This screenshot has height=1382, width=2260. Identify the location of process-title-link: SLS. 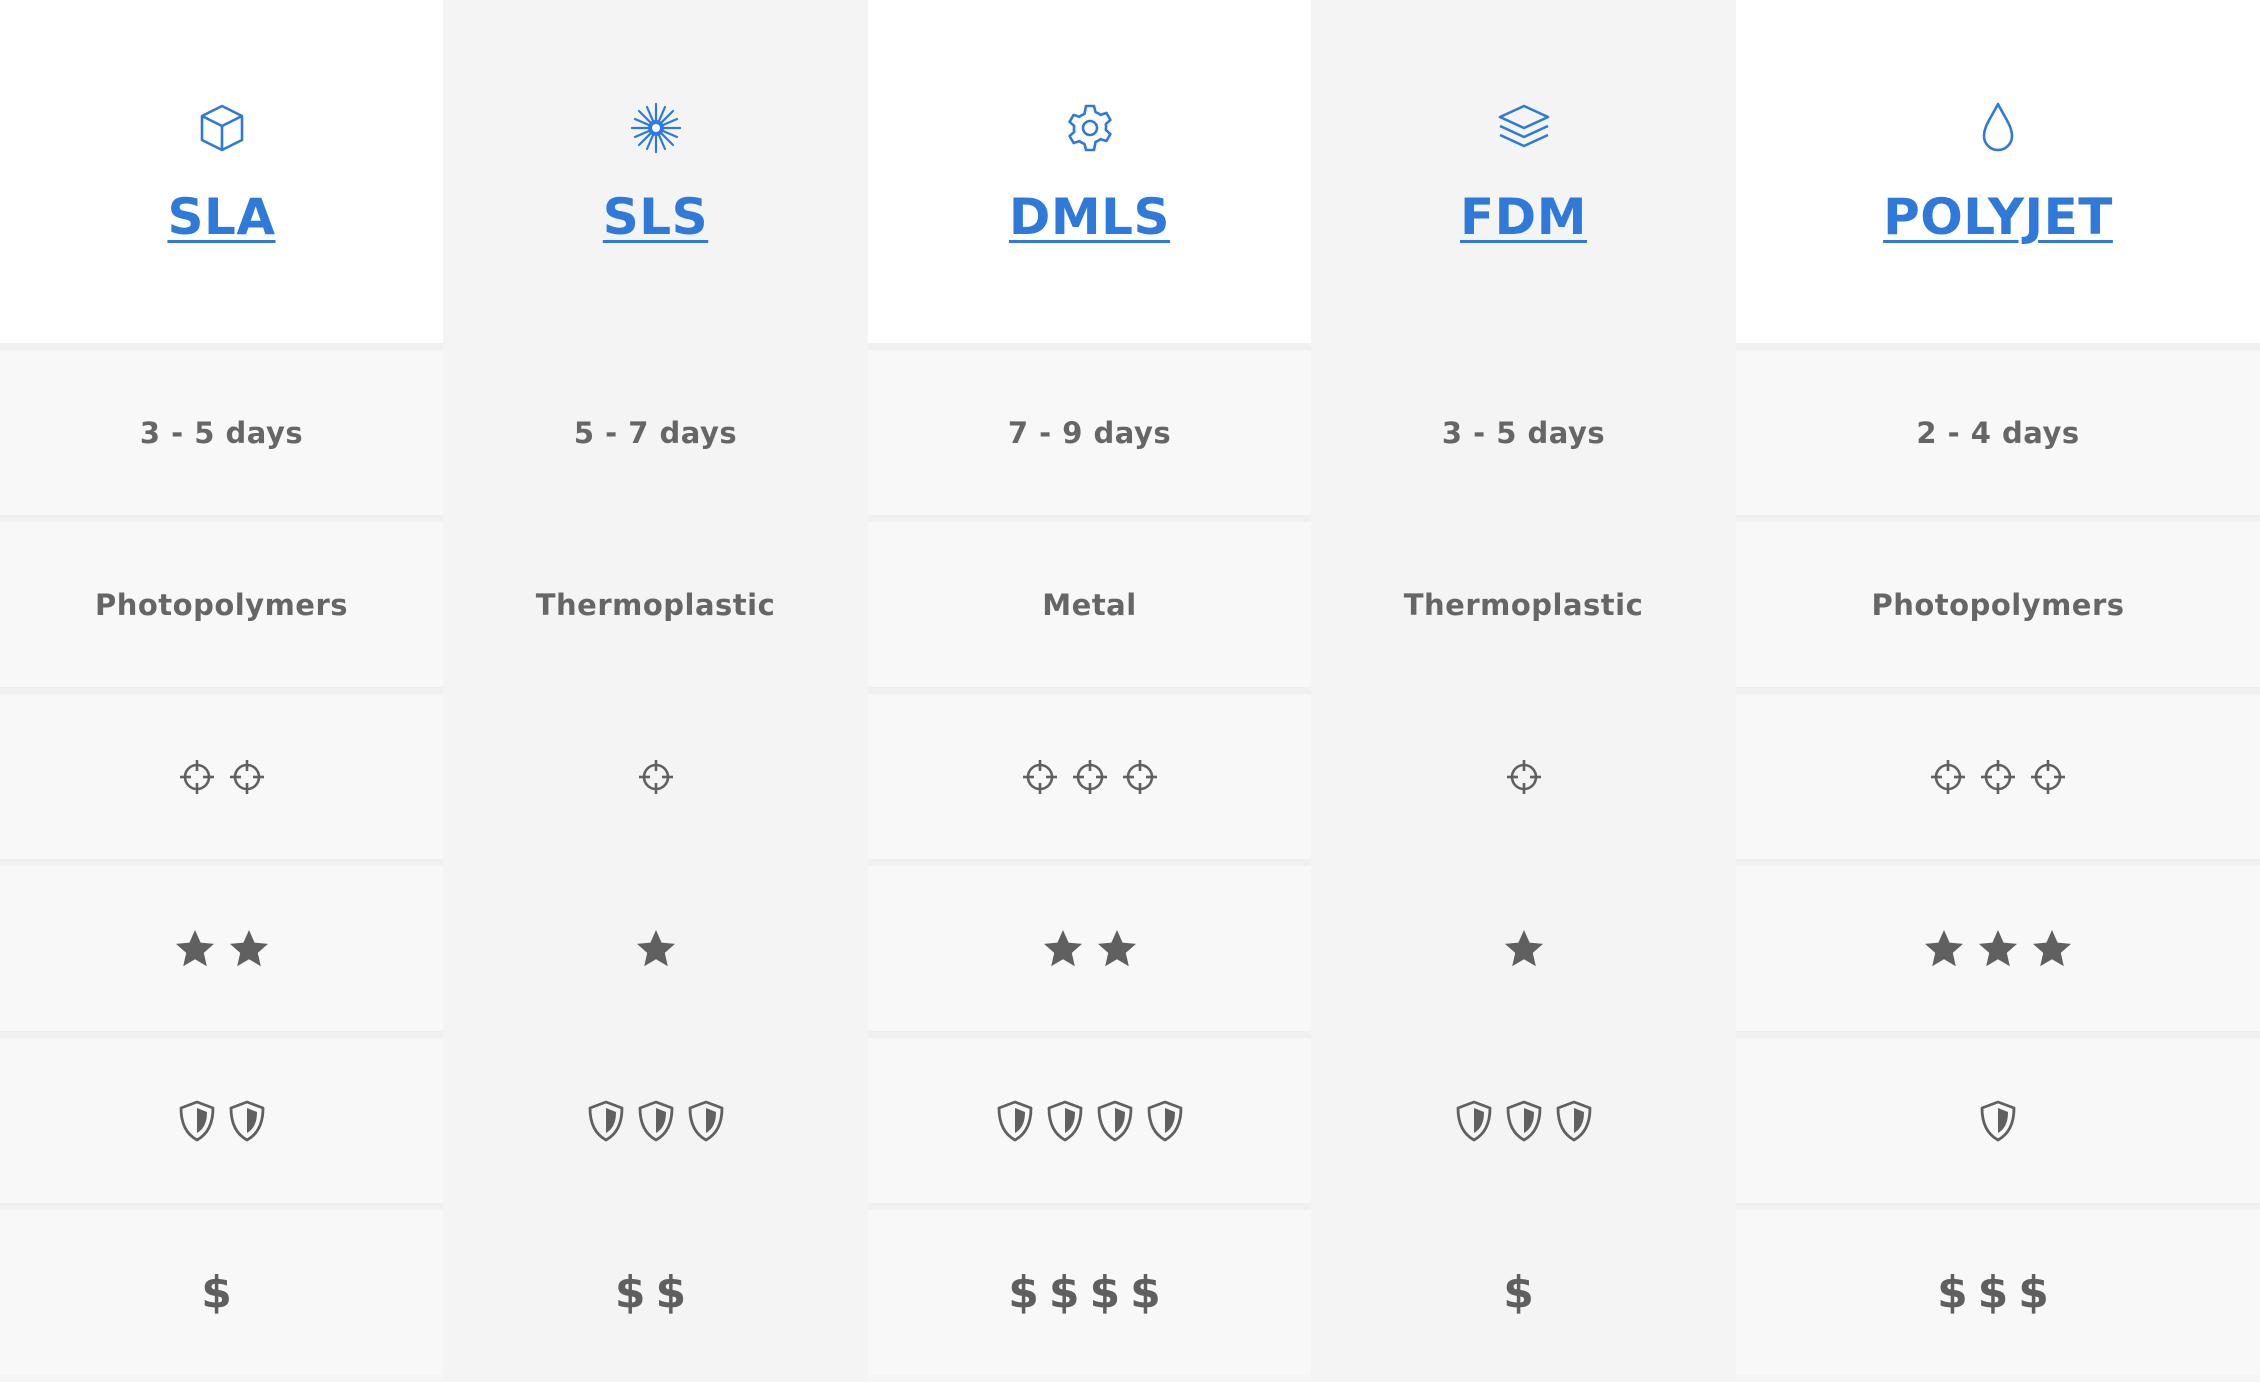
(655, 217).